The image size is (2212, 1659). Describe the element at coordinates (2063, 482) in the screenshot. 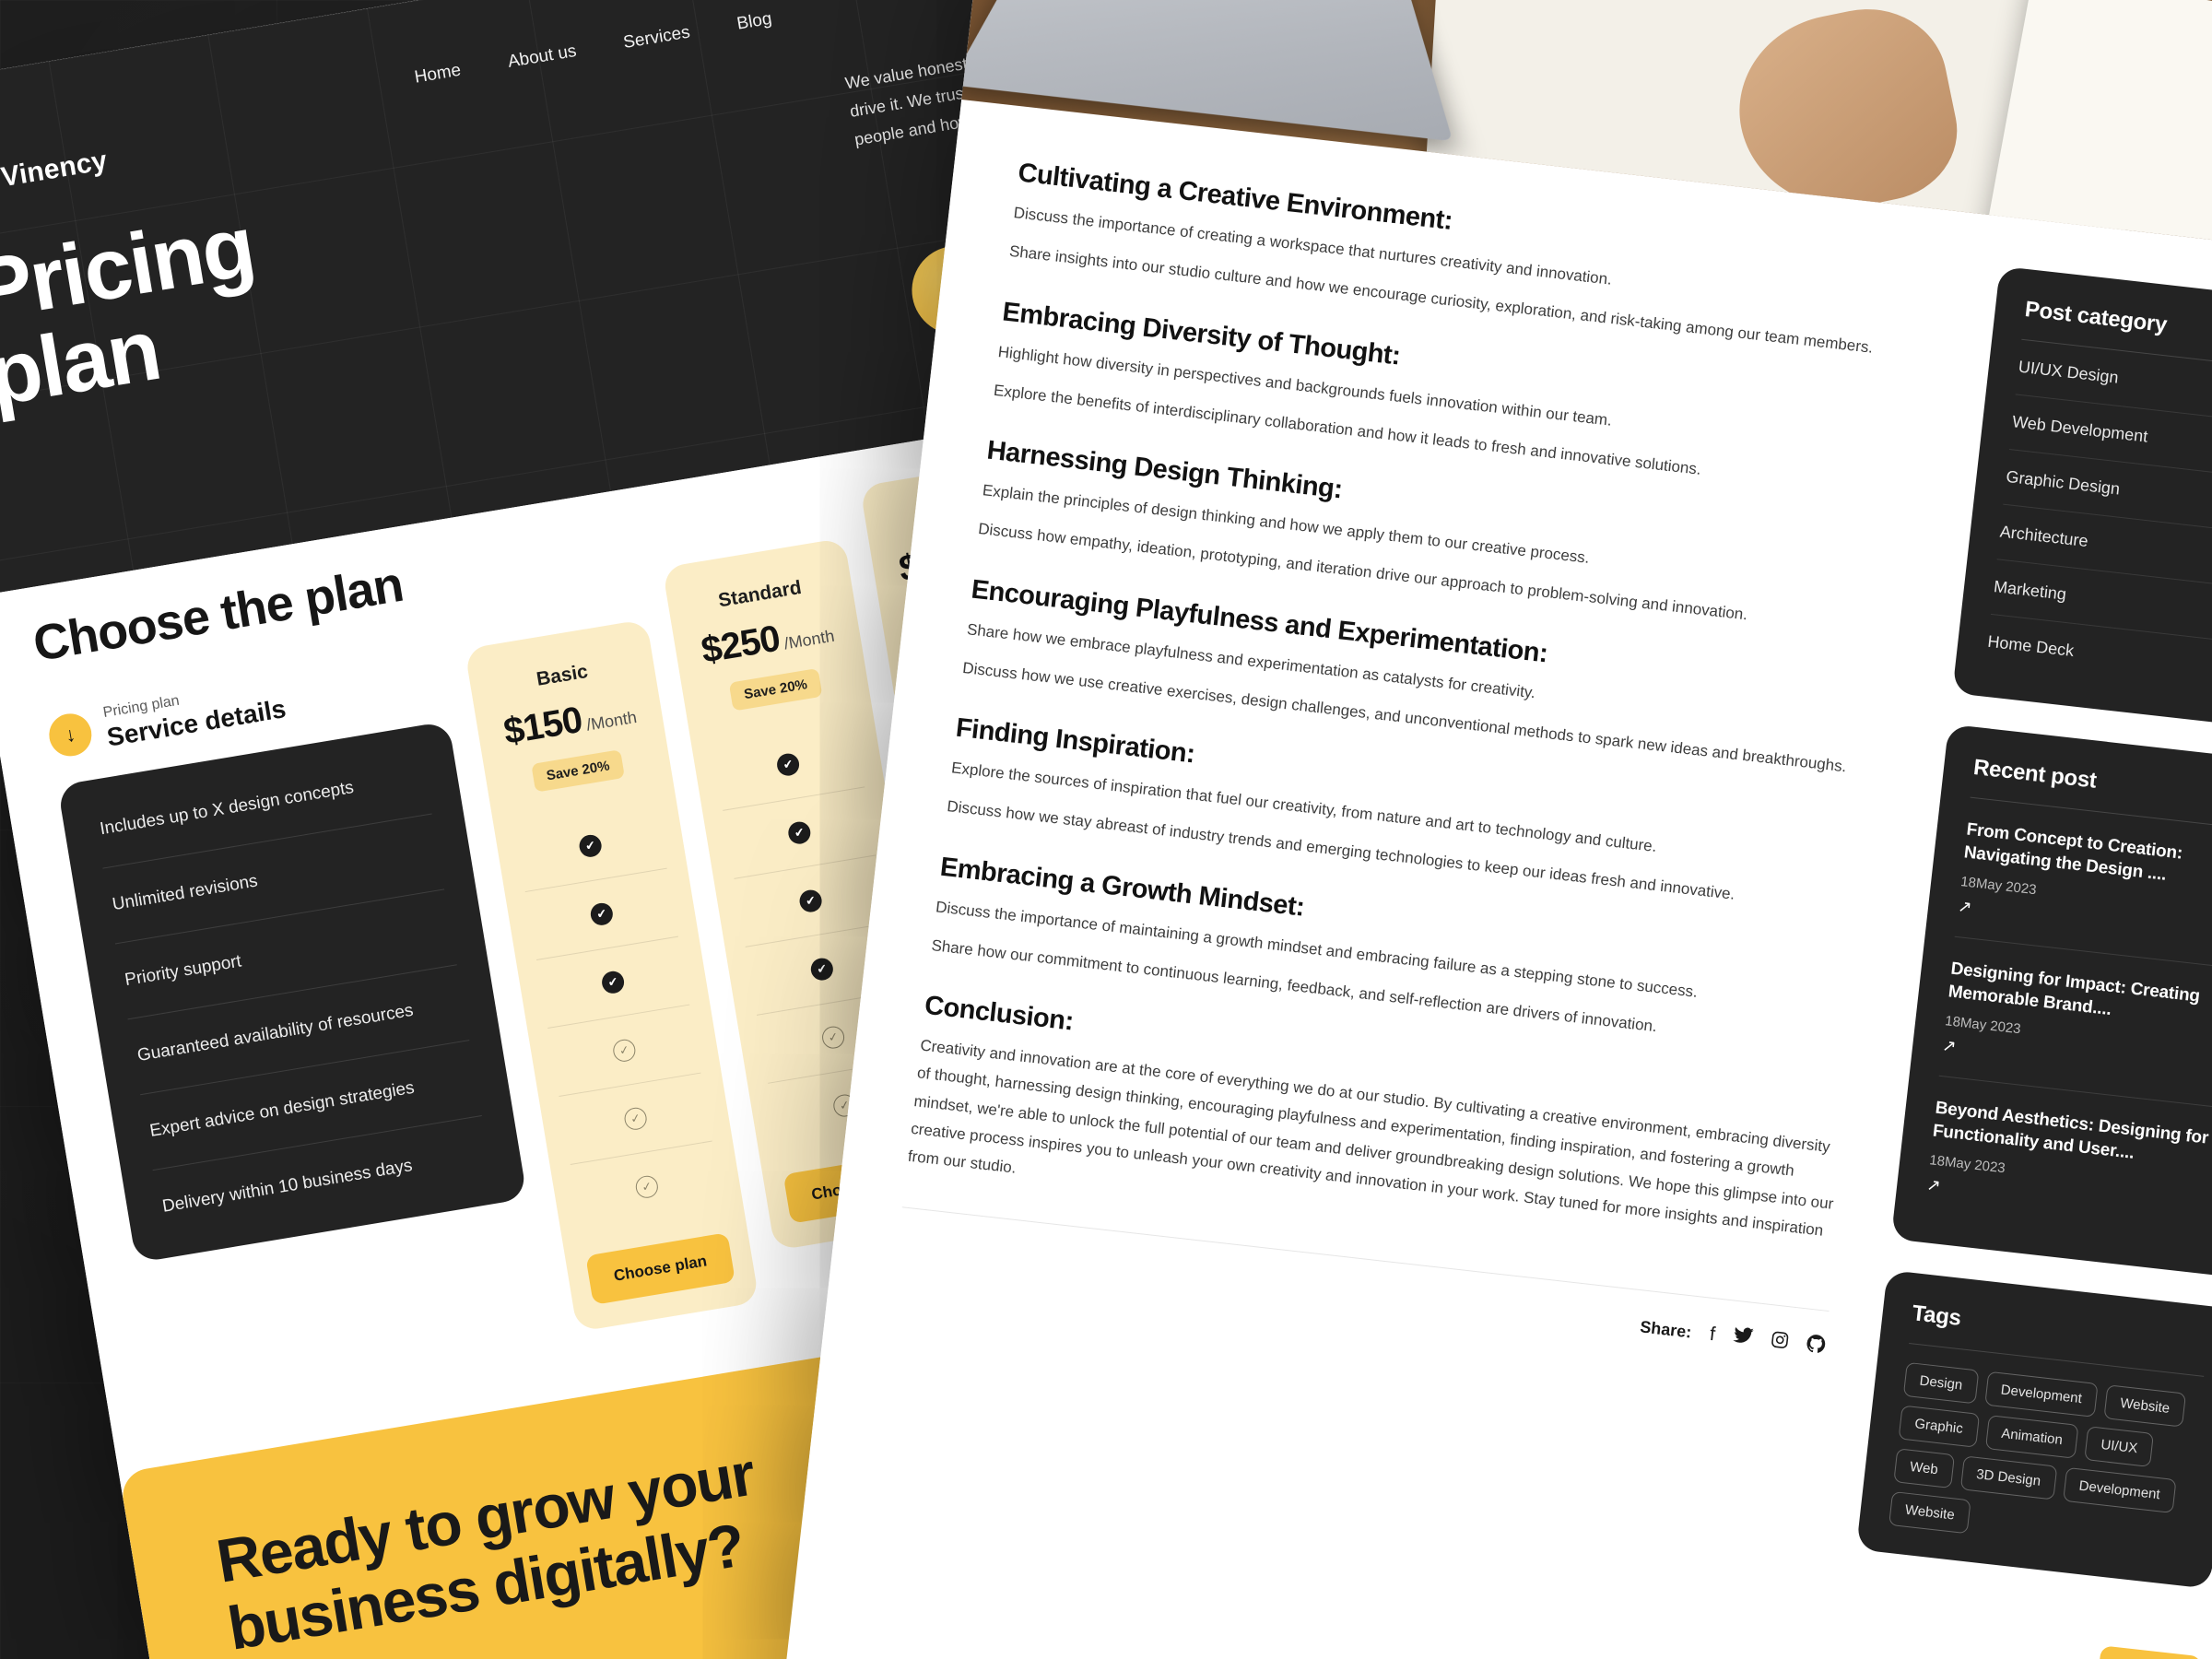

I see `category-label: Graphic Design` at that location.